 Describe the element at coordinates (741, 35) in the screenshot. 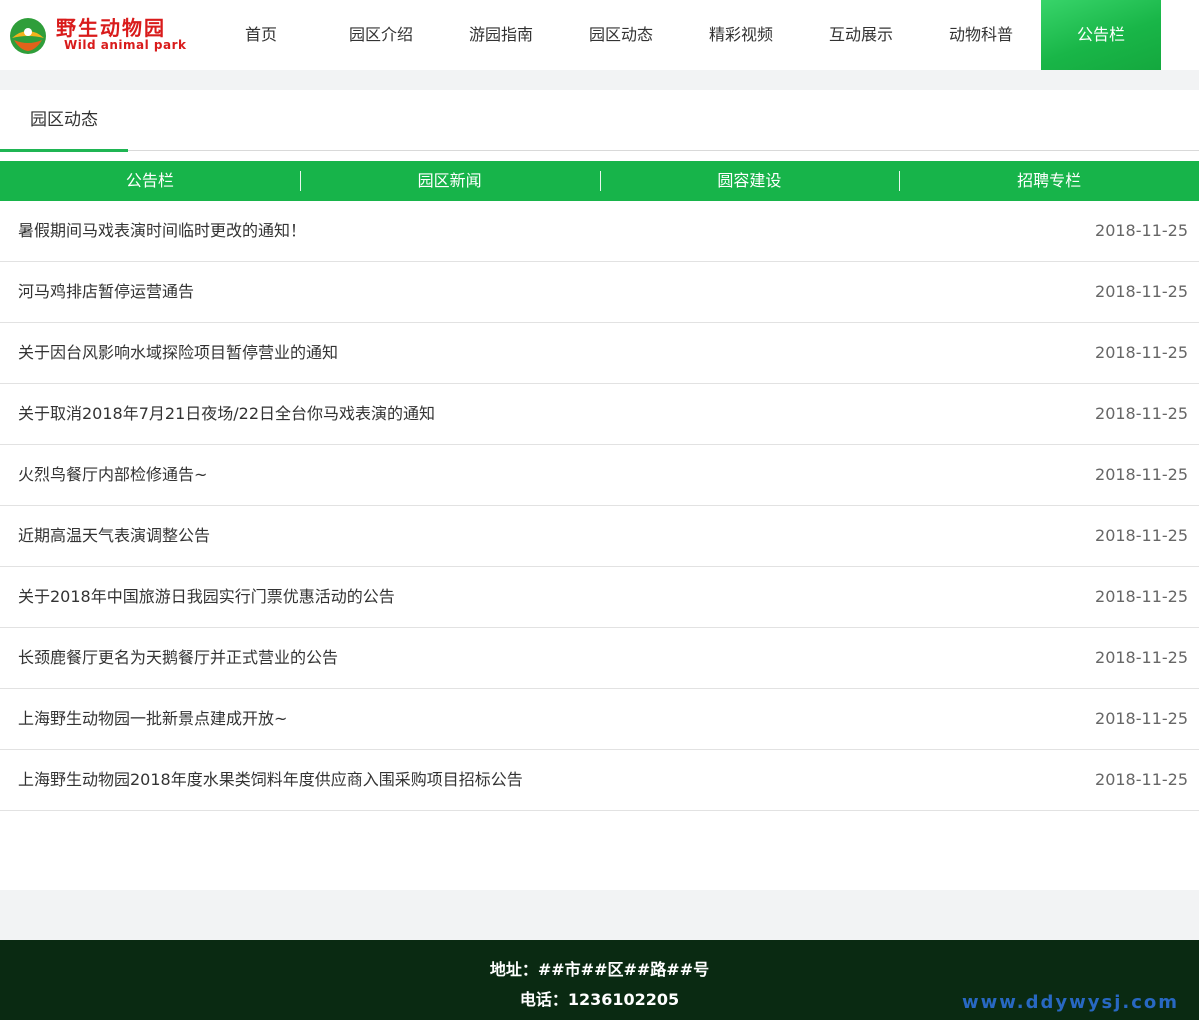

I see `nav-item-videos: 精彩视频` at that location.